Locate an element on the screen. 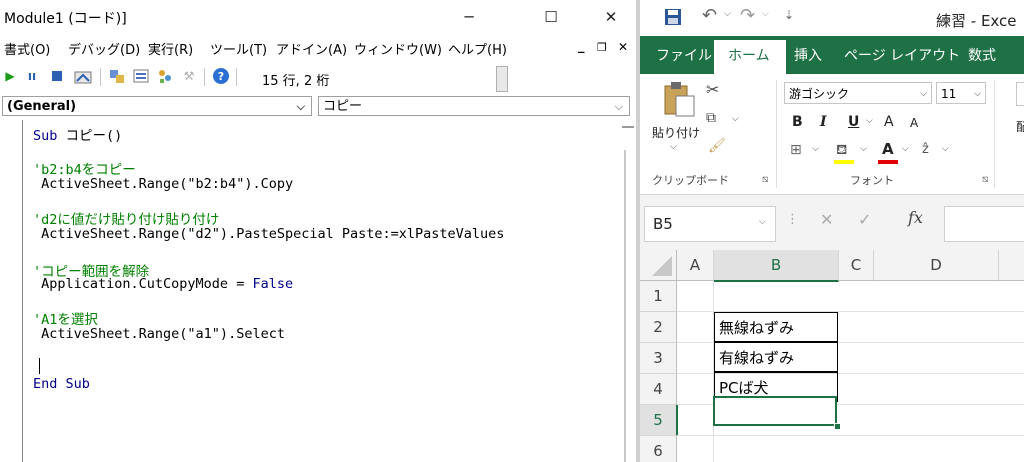 The image size is (1024, 462). doc-close-button: ✕ is located at coordinates (623, 47).